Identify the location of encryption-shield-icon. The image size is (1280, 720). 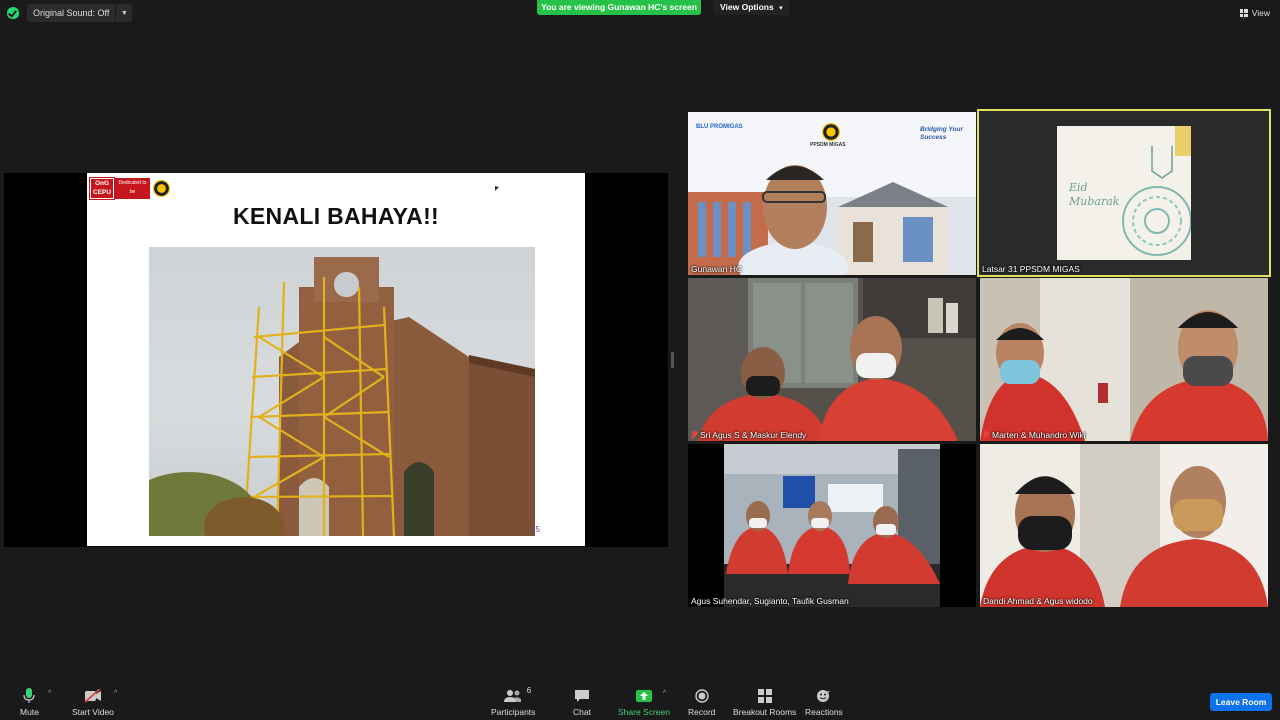
(13, 13).